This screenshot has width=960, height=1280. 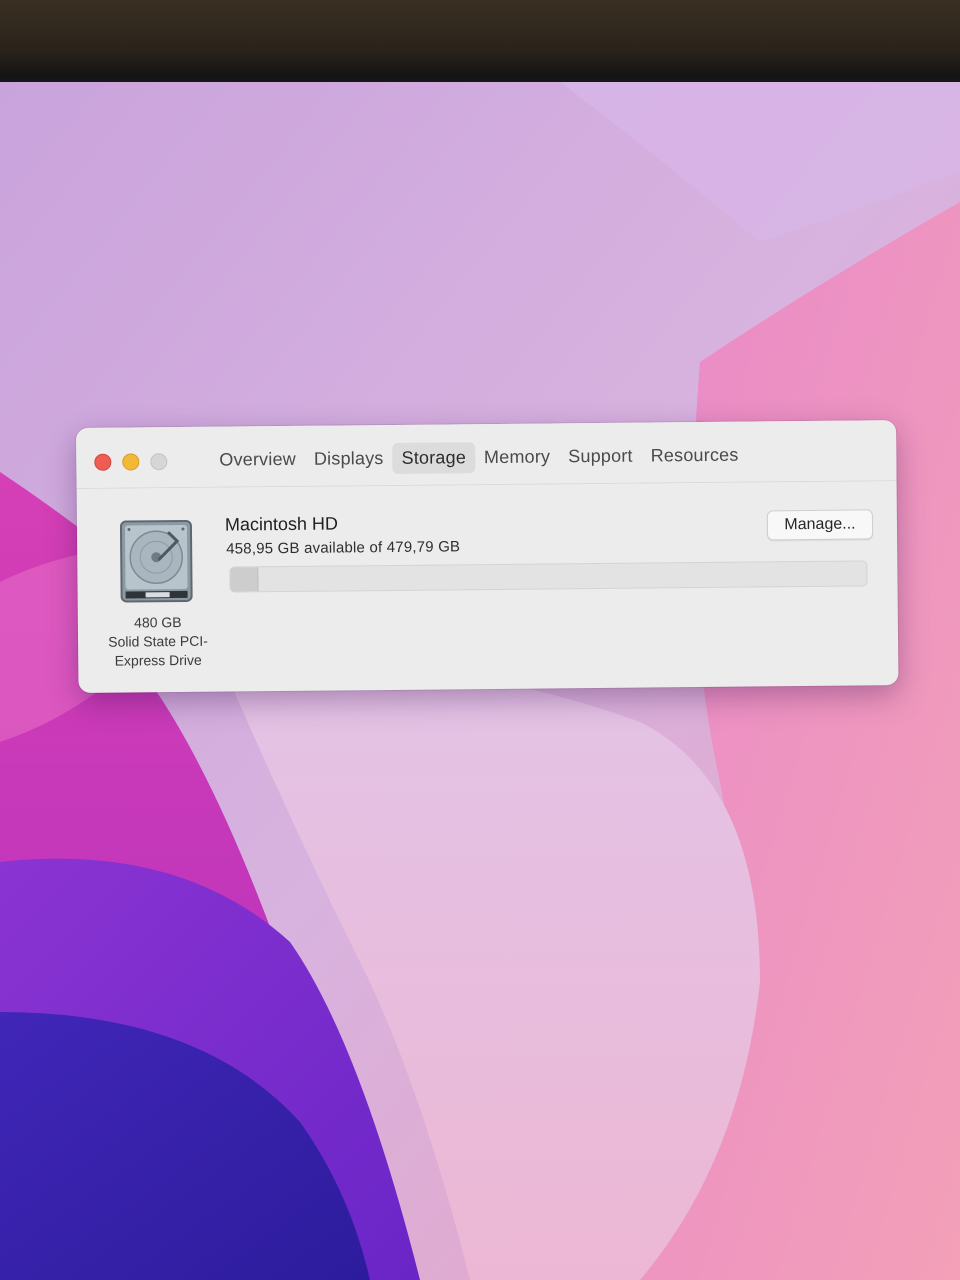 What do you see at coordinates (548, 576) in the screenshot?
I see `storage-usage-bar` at bounding box center [548, 576].